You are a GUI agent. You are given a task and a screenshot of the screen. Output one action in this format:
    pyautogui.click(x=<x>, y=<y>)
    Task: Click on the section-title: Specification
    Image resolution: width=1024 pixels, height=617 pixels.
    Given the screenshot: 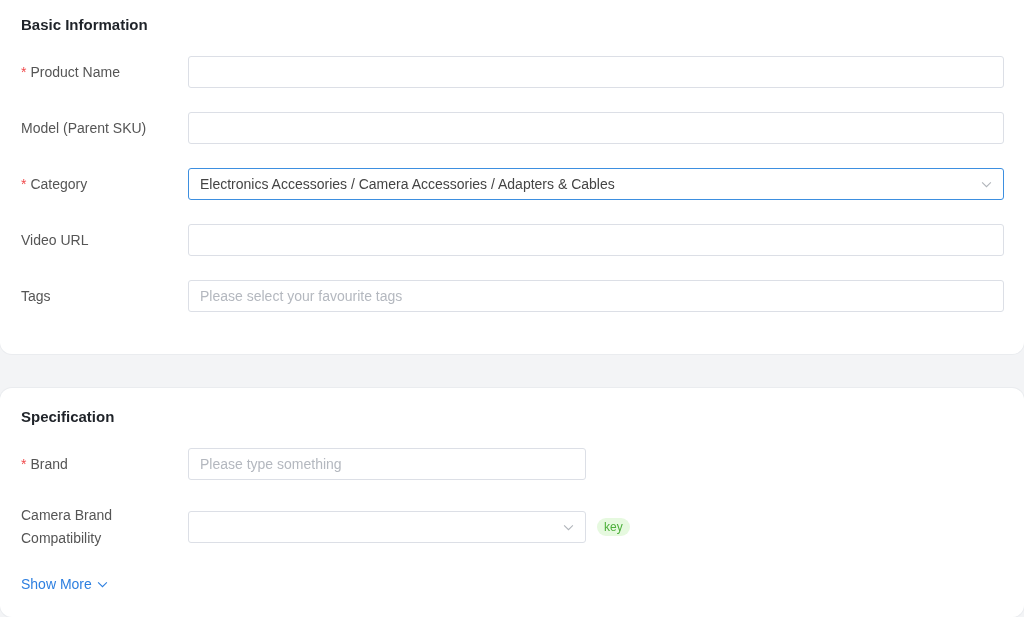 What is the action you would take?
    pyautogui.click(x=68, y=417)
    